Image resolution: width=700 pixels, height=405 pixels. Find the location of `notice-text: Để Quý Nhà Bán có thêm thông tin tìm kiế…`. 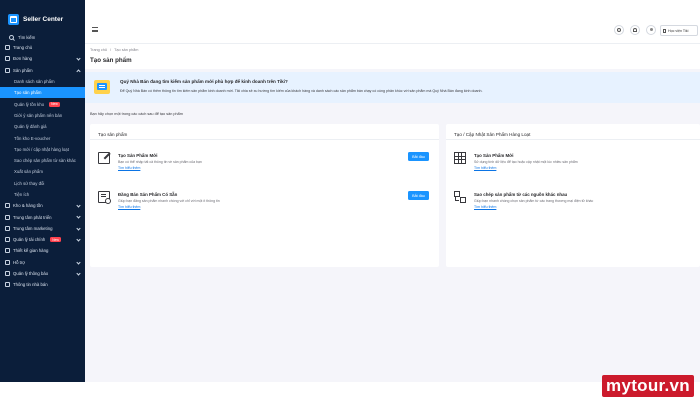

notice-text: Để Quý Nhà Bán có thêm thông tin tìm kiế… is located at coordinates (301, 91).